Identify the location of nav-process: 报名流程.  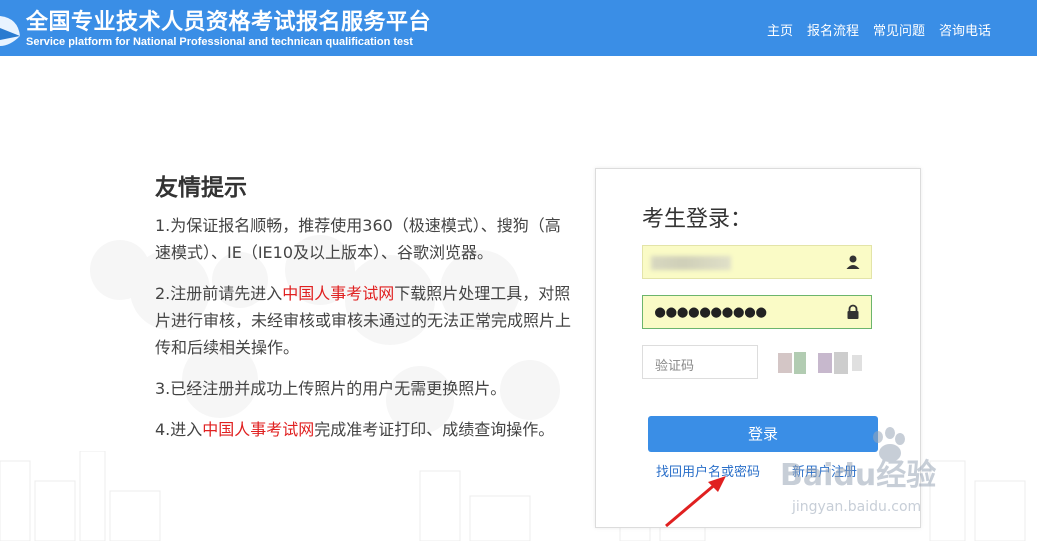
(833, 29).